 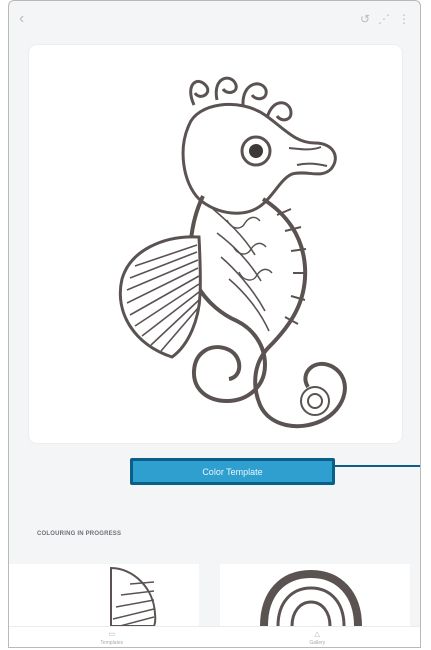 I want to click on fin-thumbnail-art, so click(x=133, y=596).